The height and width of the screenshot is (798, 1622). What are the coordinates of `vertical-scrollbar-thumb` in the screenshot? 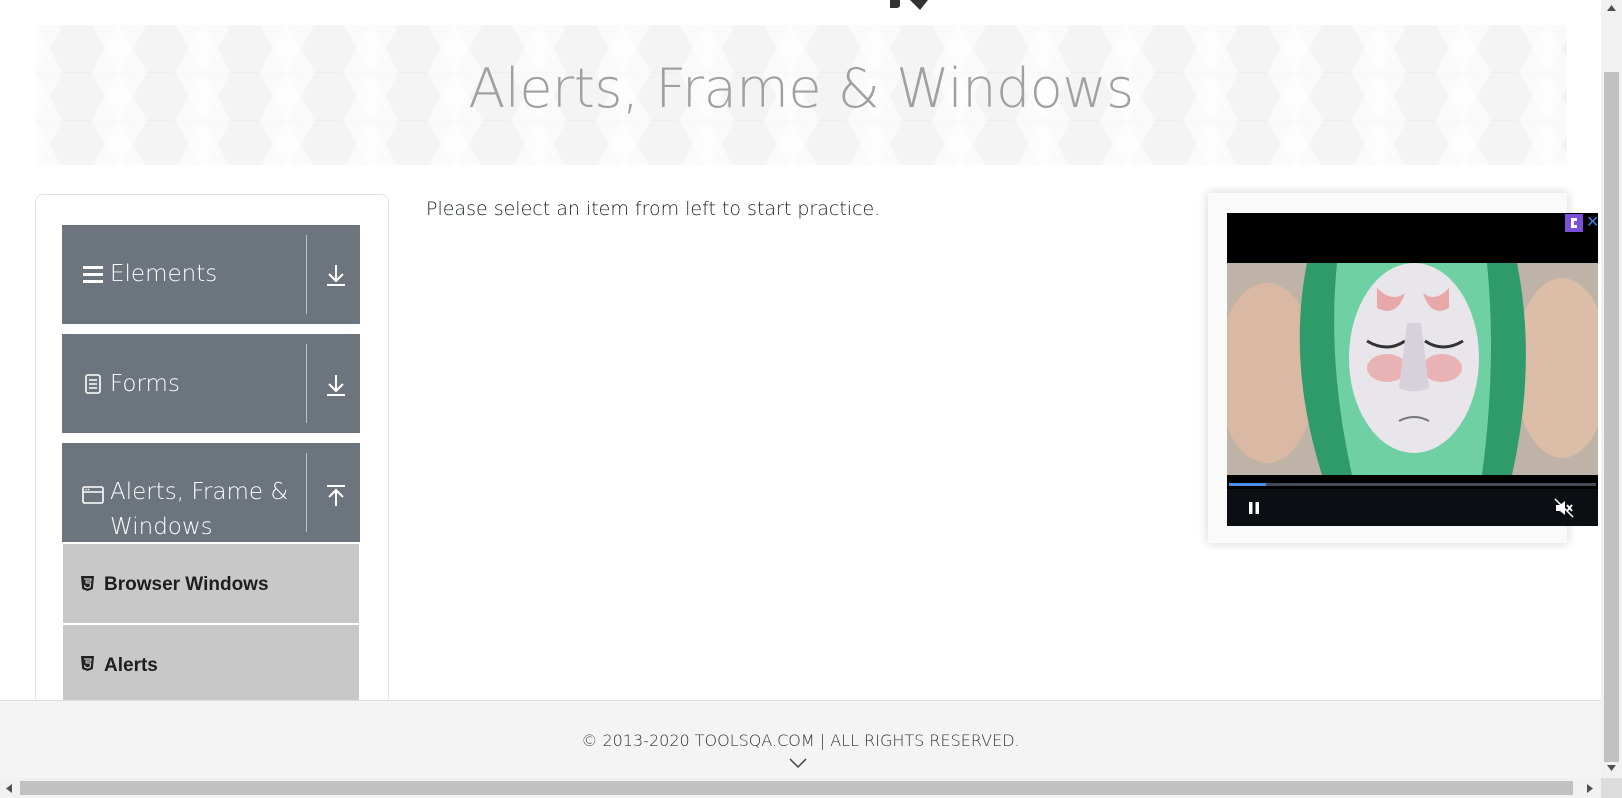 It's located at (1611, 417).